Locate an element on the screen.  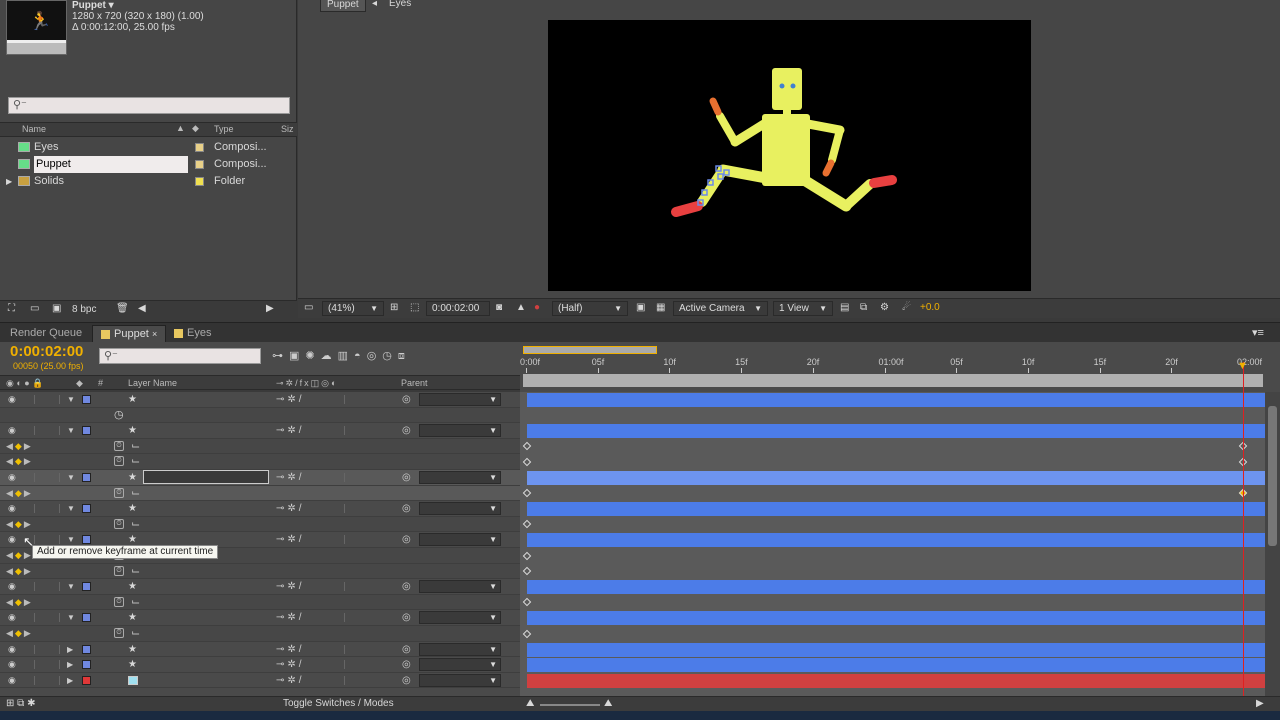
bit-depth: 8 bpc is located at coordinates (84, 309).